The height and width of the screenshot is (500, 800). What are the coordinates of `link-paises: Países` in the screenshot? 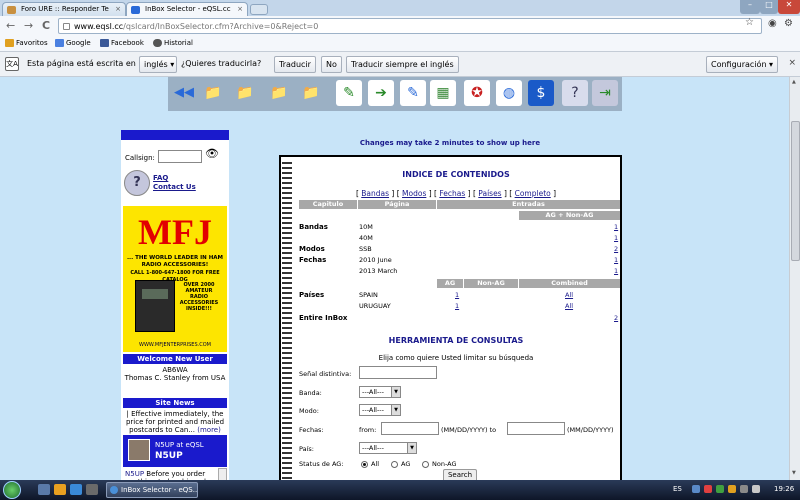 It's located at (489, 193).